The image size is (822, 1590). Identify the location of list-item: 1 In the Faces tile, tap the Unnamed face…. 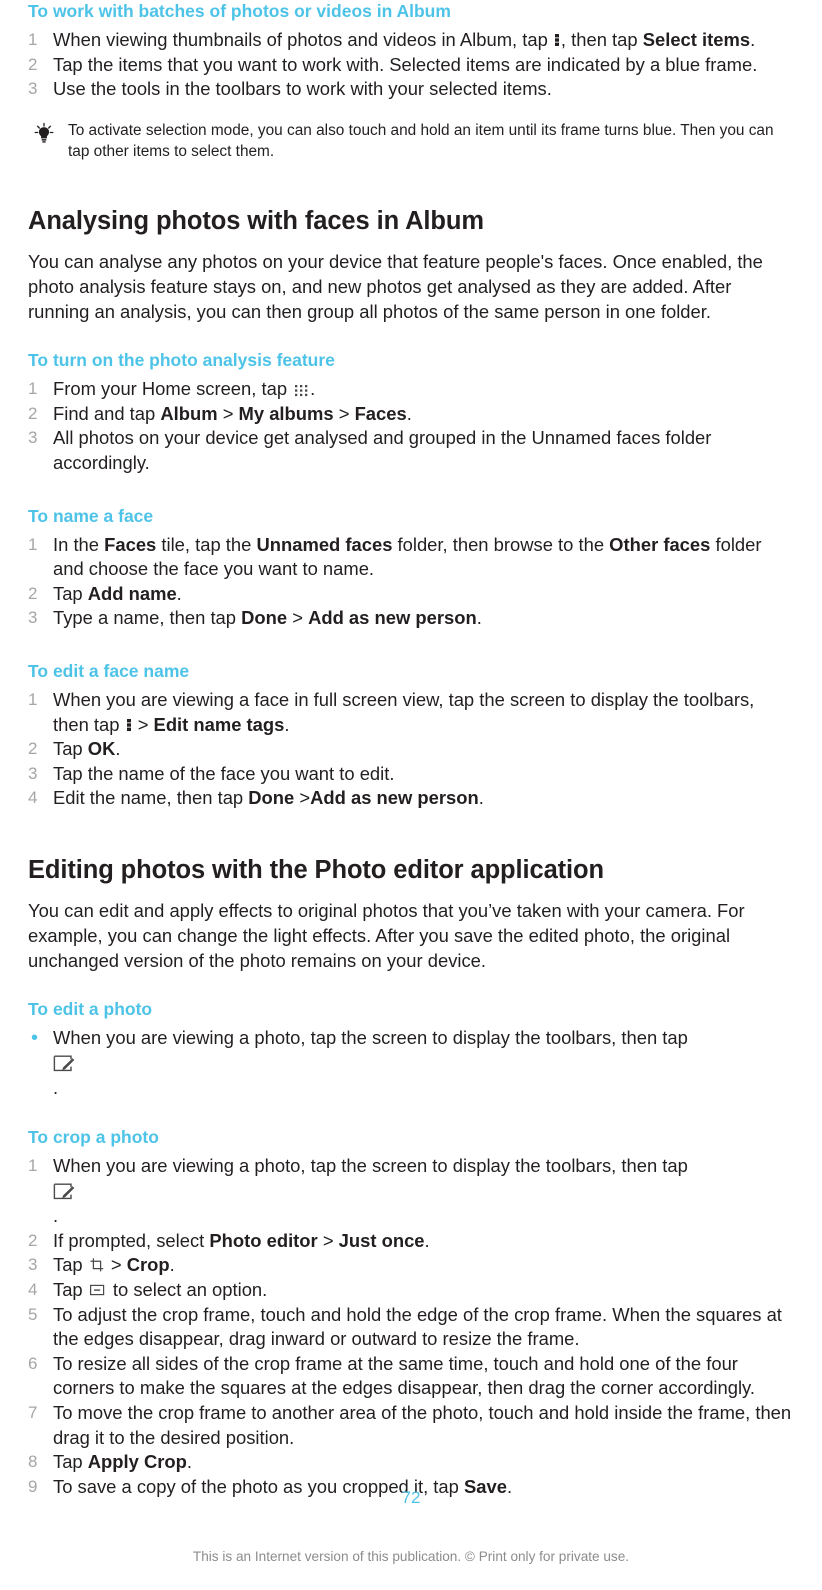
(411, 557).